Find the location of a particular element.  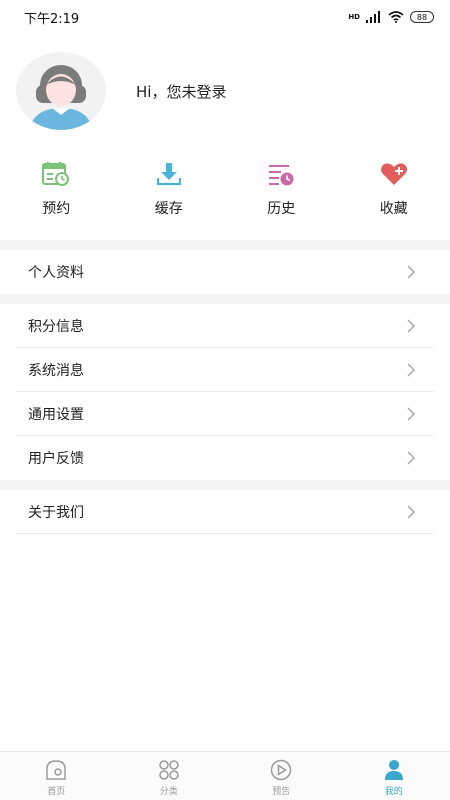

bottom-tab-bar: 首页 分类 预告 我的 is located at coordinates (225, 775).